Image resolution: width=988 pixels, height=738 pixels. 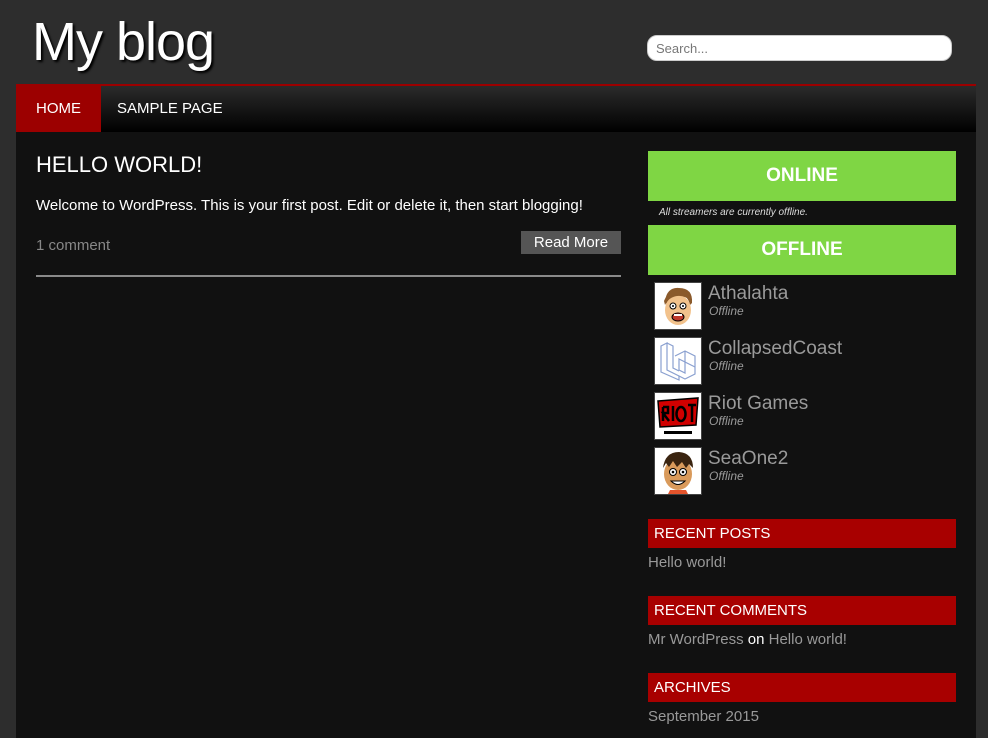 What do you see at coordinates (804, 306) in the screenshot?
I see `streamer-item-athalahta: Athalahta Offline` at bounding box center [804, 306].